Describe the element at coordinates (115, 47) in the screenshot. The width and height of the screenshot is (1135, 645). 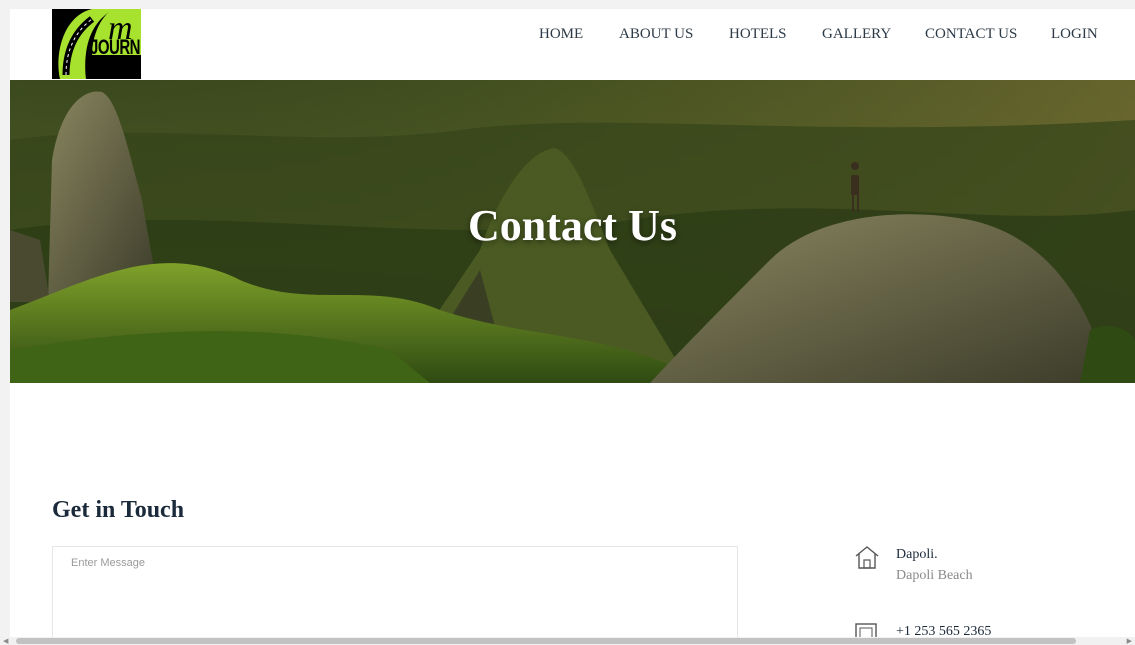
I see `logo-text: JOURNEY` at that location.